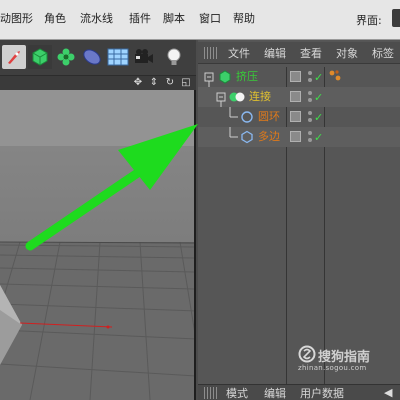 The height and width of the screenshot is (400, 400). I want to click on om-menu-file: 文件, so click(239, 53).